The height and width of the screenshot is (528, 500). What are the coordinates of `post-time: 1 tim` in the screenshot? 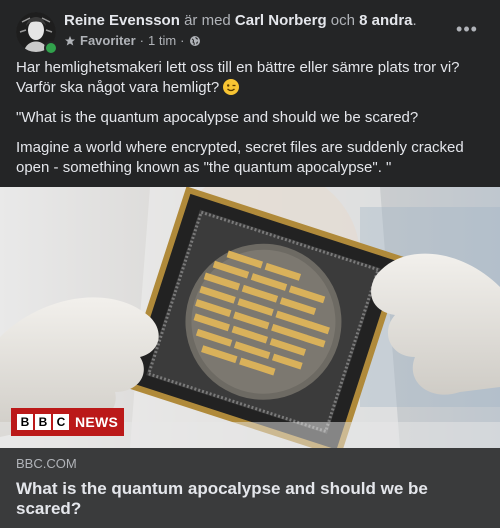 It's located at (162, 41).